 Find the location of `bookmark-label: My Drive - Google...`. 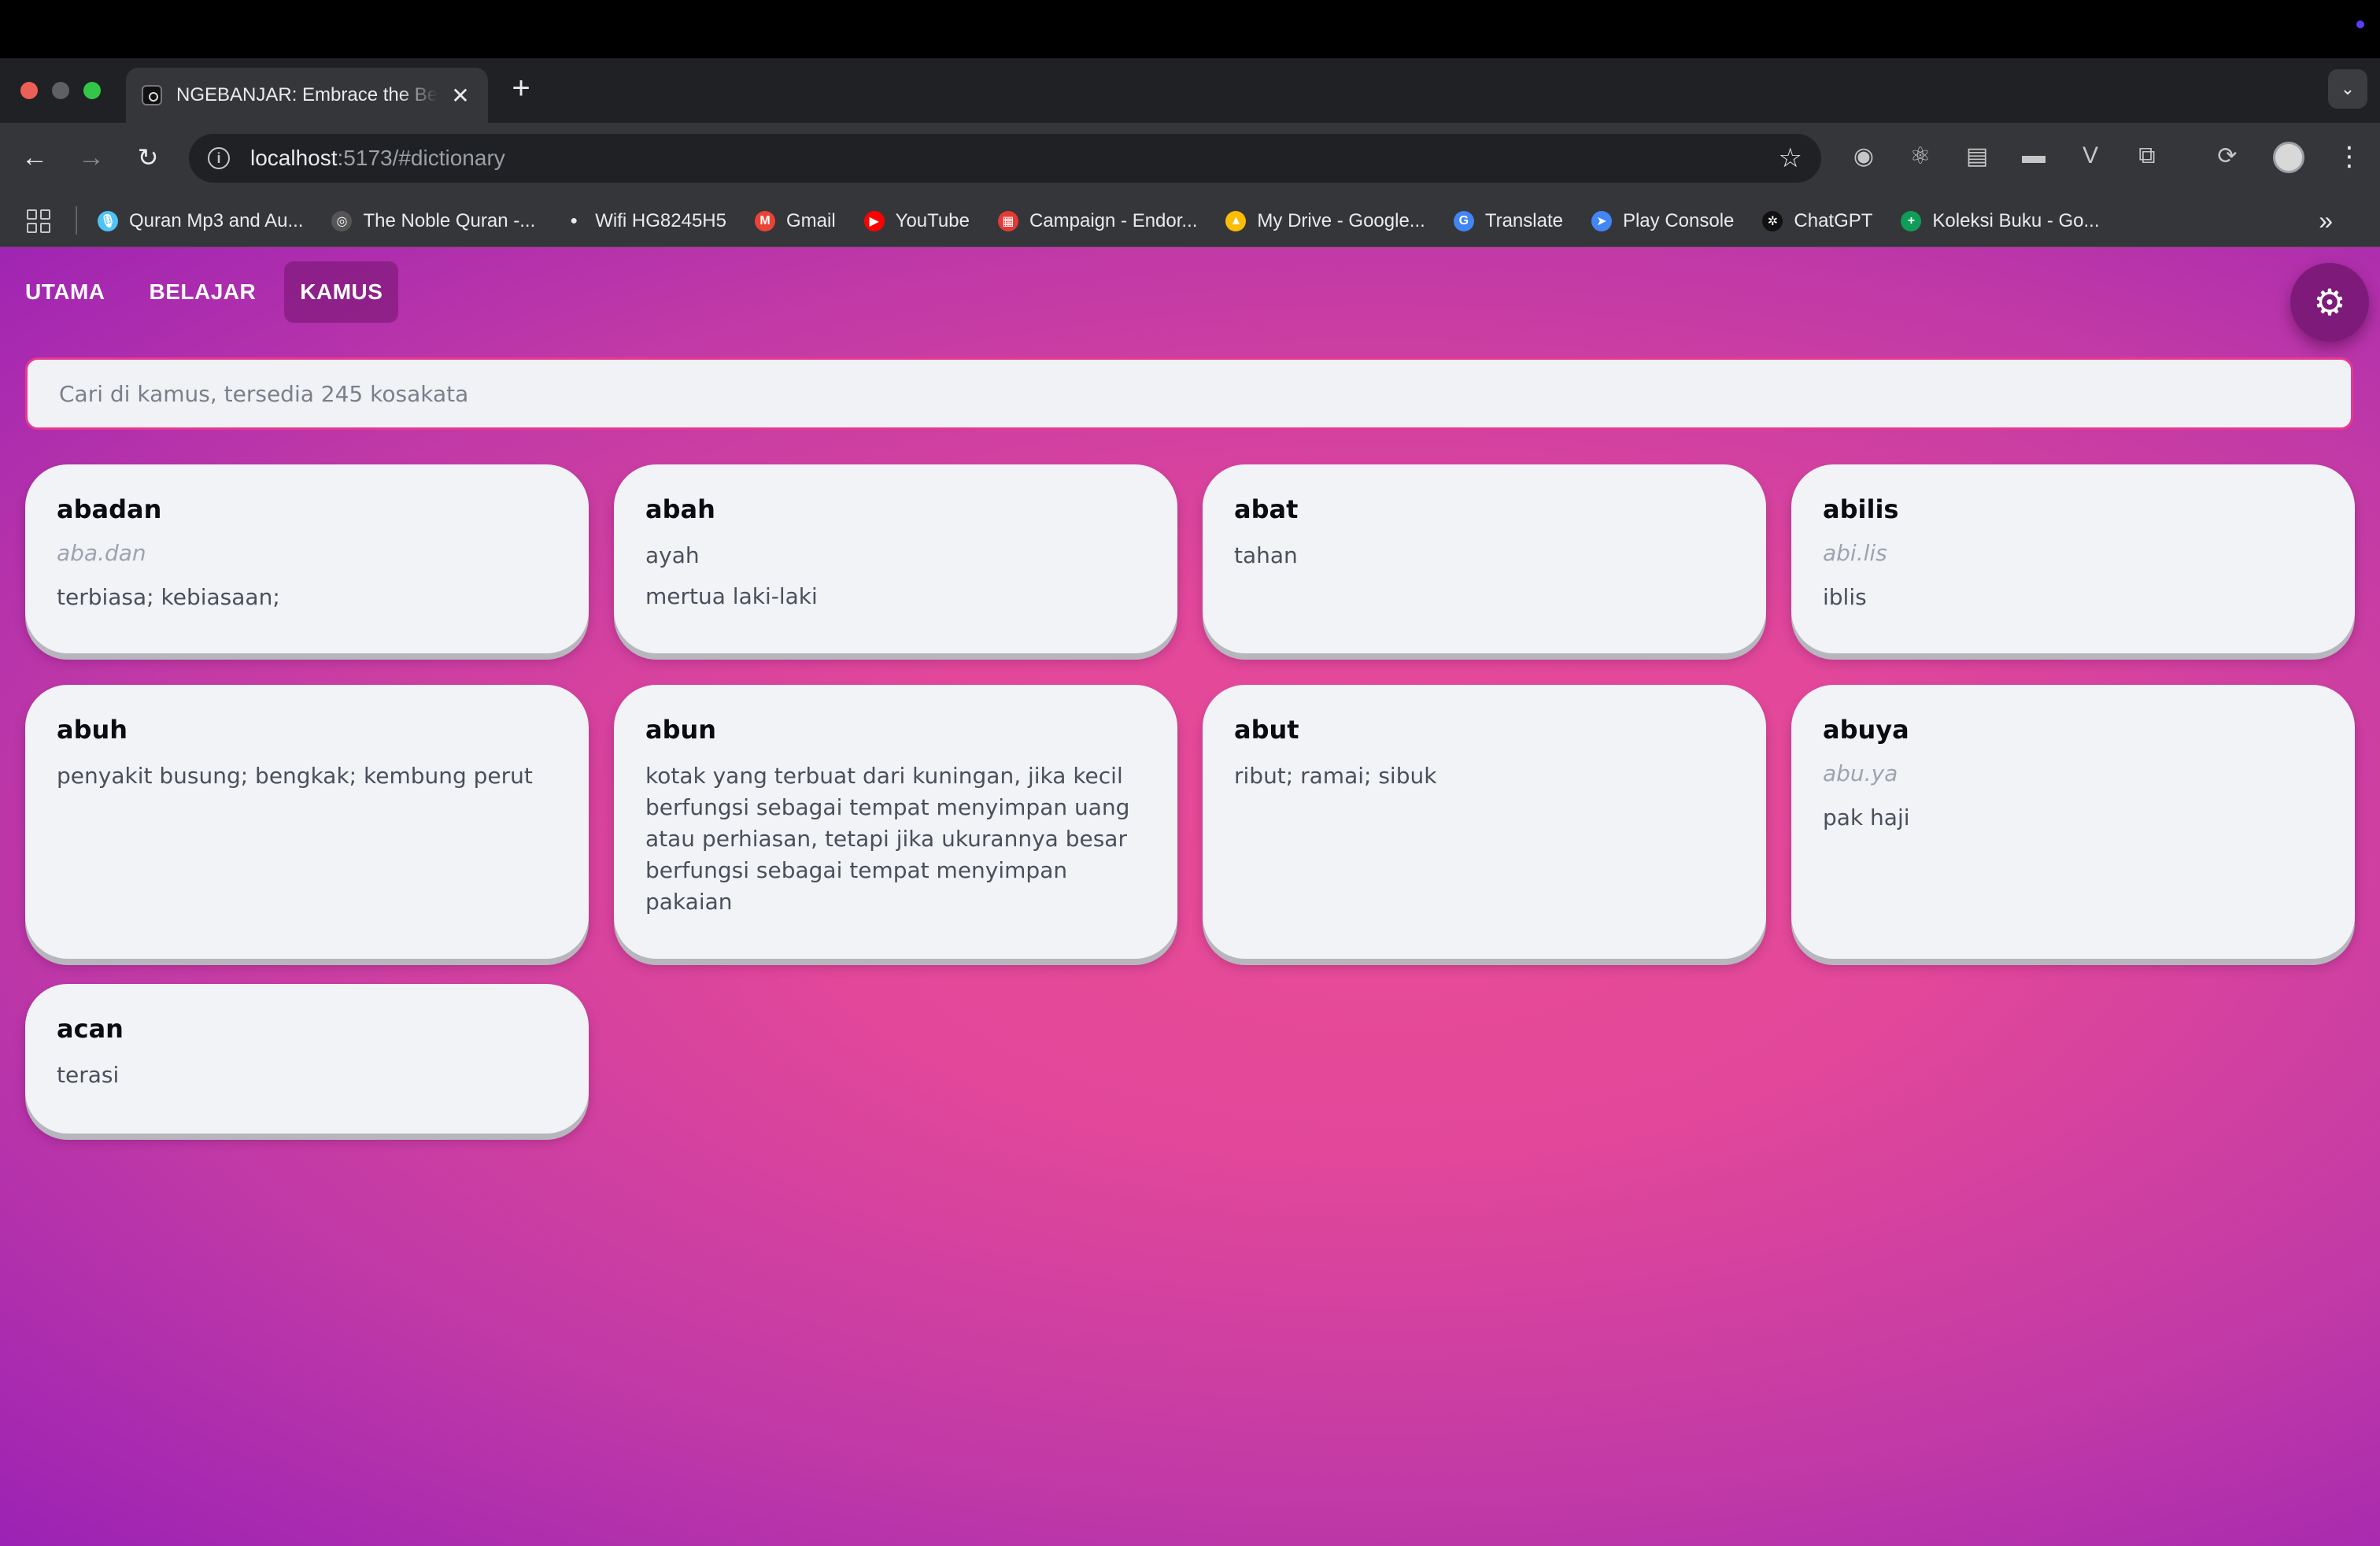

bookmark-label: My Drive - Google... is located at coordinates (1341, 220).